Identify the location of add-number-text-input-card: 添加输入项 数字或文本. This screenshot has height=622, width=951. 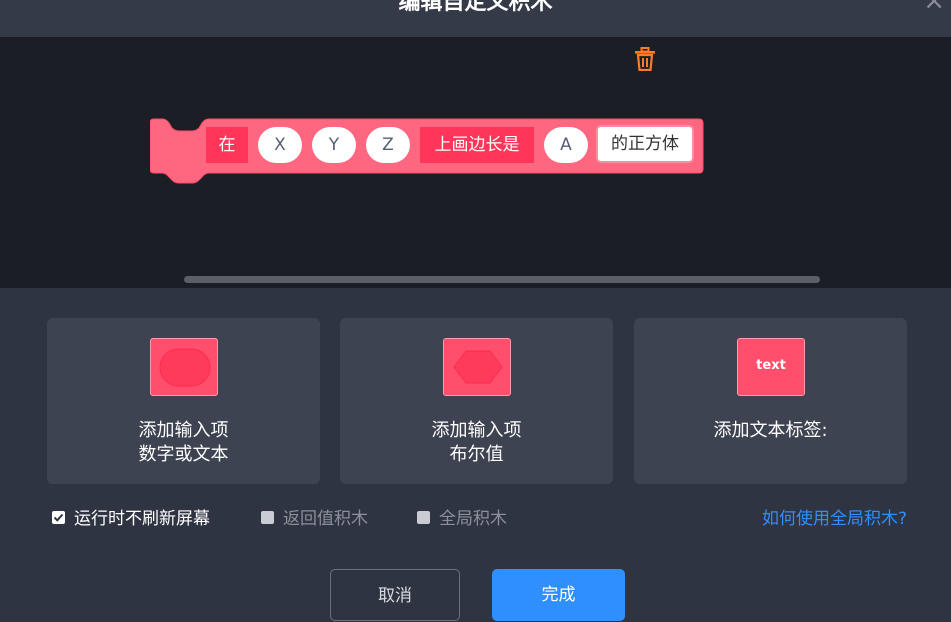
(183, 401).